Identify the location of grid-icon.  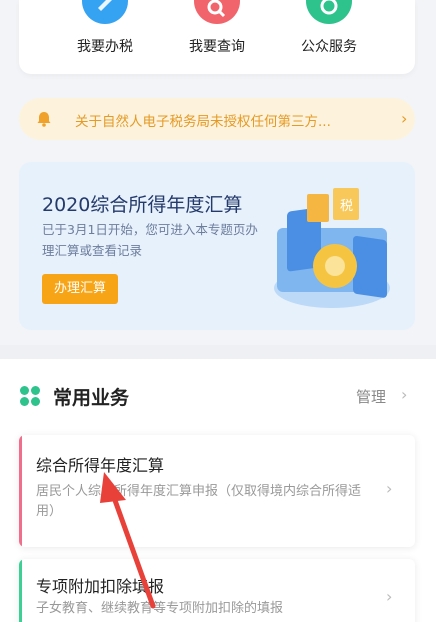
(30, 396).